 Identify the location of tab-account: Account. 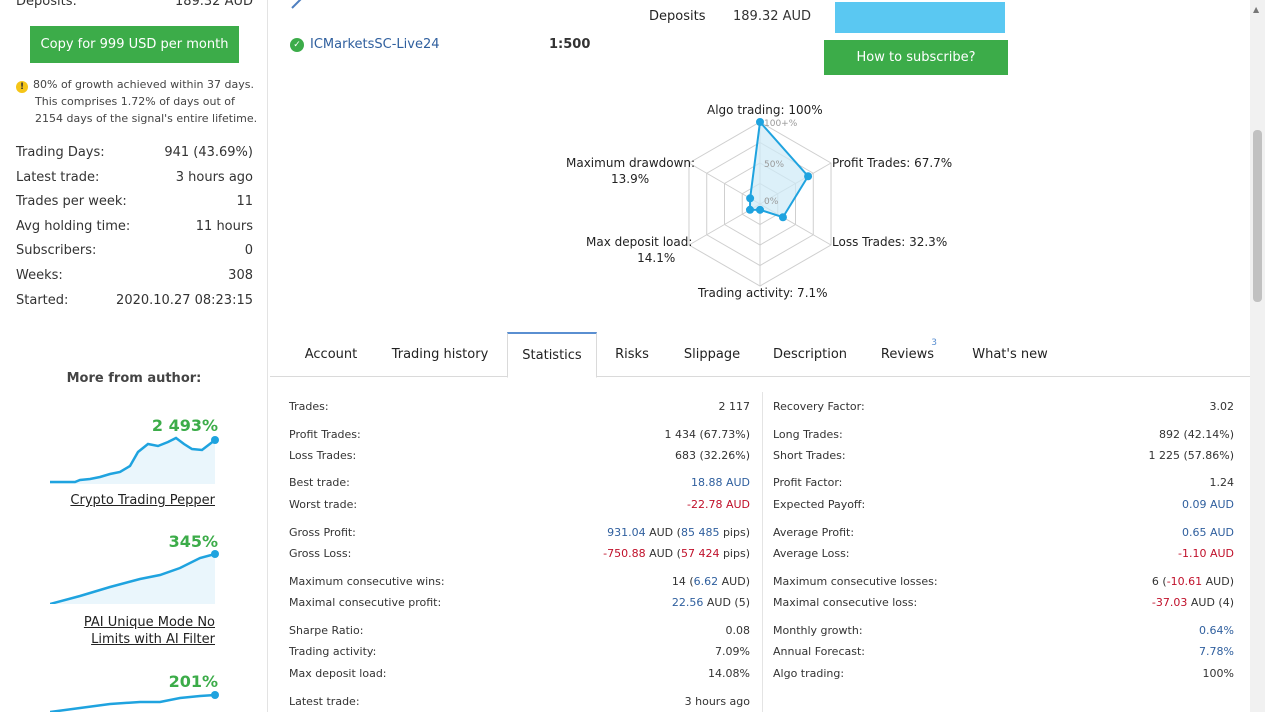
(331, 354).